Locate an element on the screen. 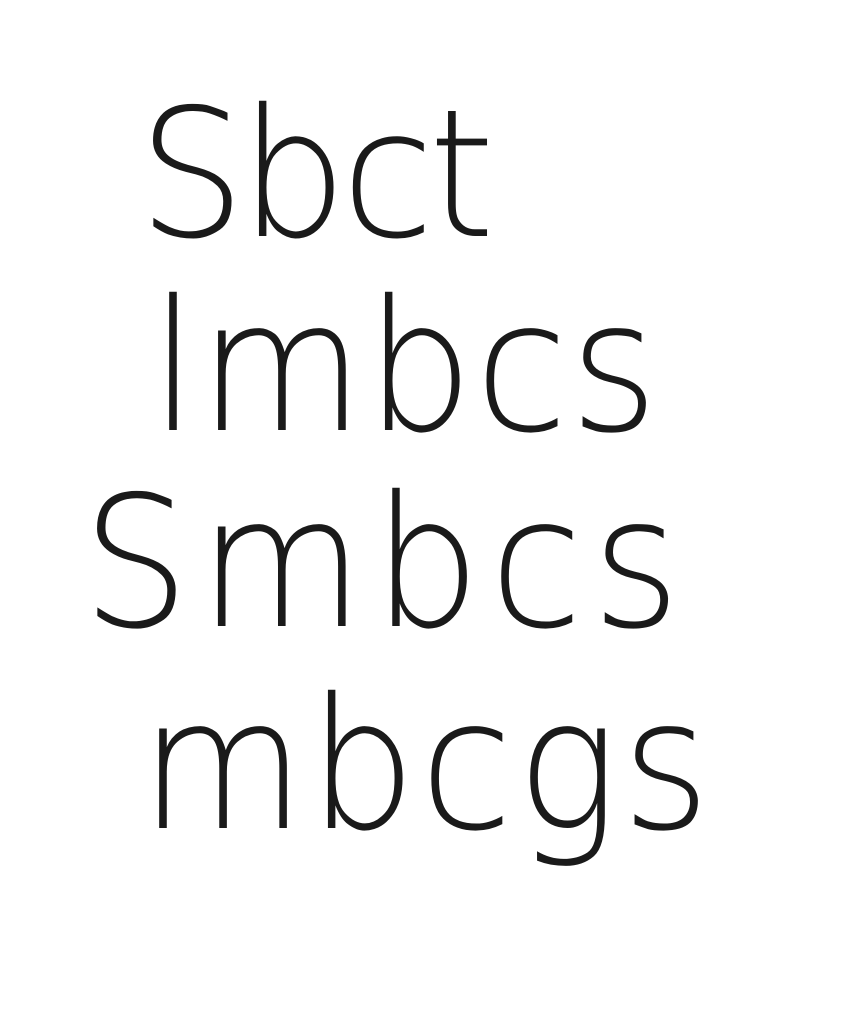 This screenshot has width=857, height=1012. handwritten-line-3: Smbcs is located at coordinates (386, 563).